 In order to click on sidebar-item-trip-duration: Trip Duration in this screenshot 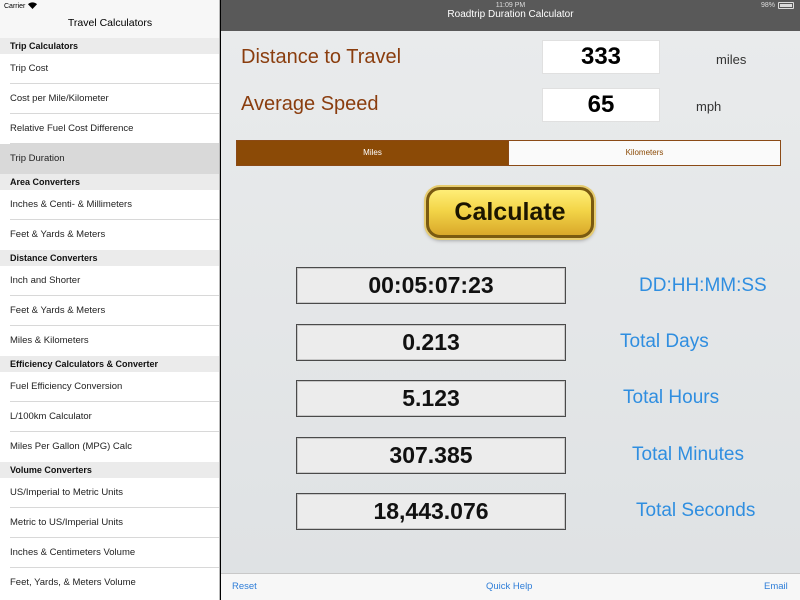, I will do `click(109, 159)`.